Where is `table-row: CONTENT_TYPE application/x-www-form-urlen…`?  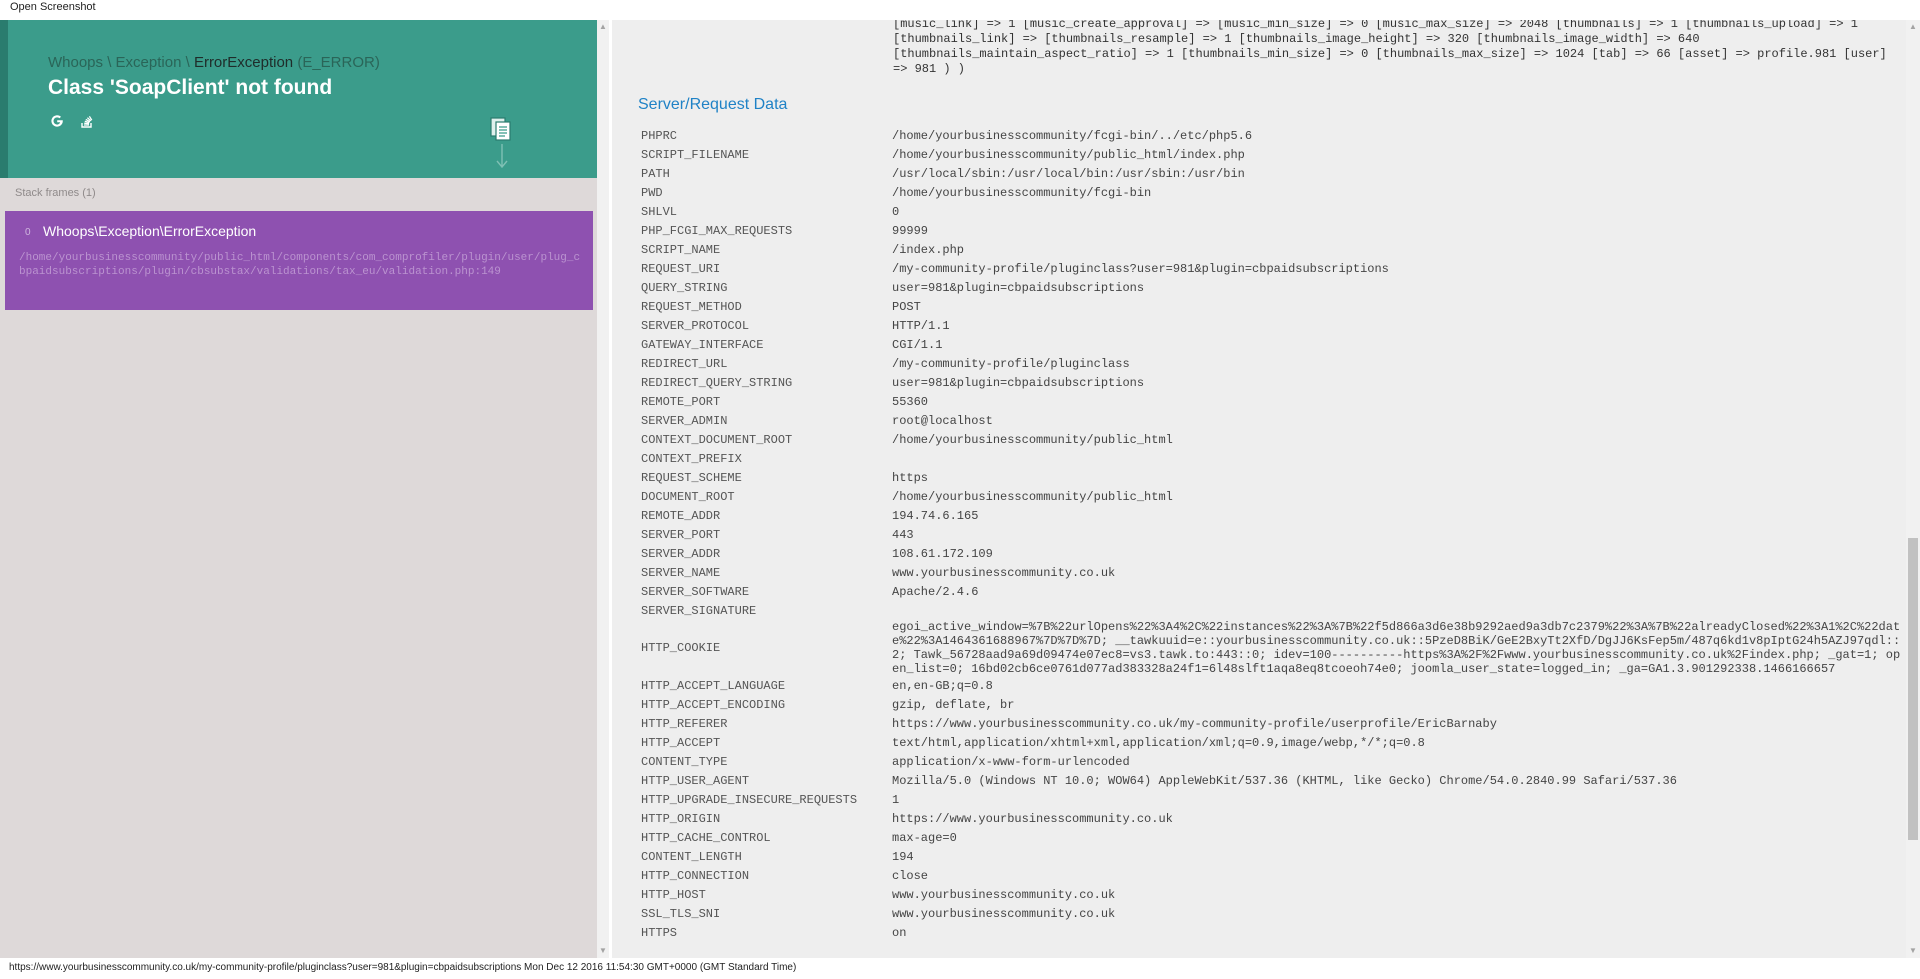
table-row: CONTENT_TYPE application/x-www-form-urlen… is located at coordinates (1271, 761).